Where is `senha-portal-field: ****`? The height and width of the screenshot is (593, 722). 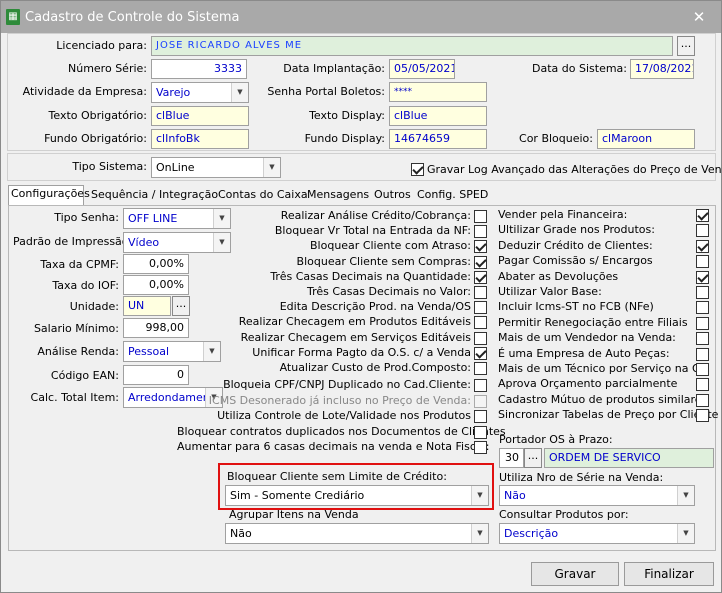 senha-portal-field: **** is located at coordinates (438, 92).